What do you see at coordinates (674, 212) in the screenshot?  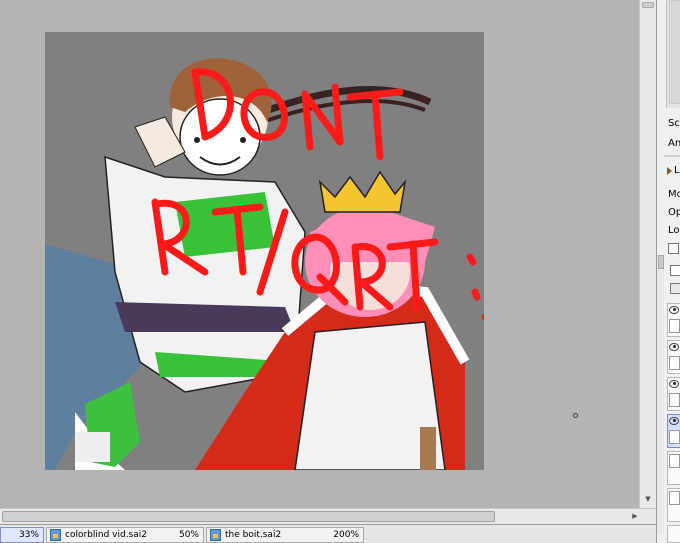 I see `opacity-label: Op` at bounding box center [674, 212].